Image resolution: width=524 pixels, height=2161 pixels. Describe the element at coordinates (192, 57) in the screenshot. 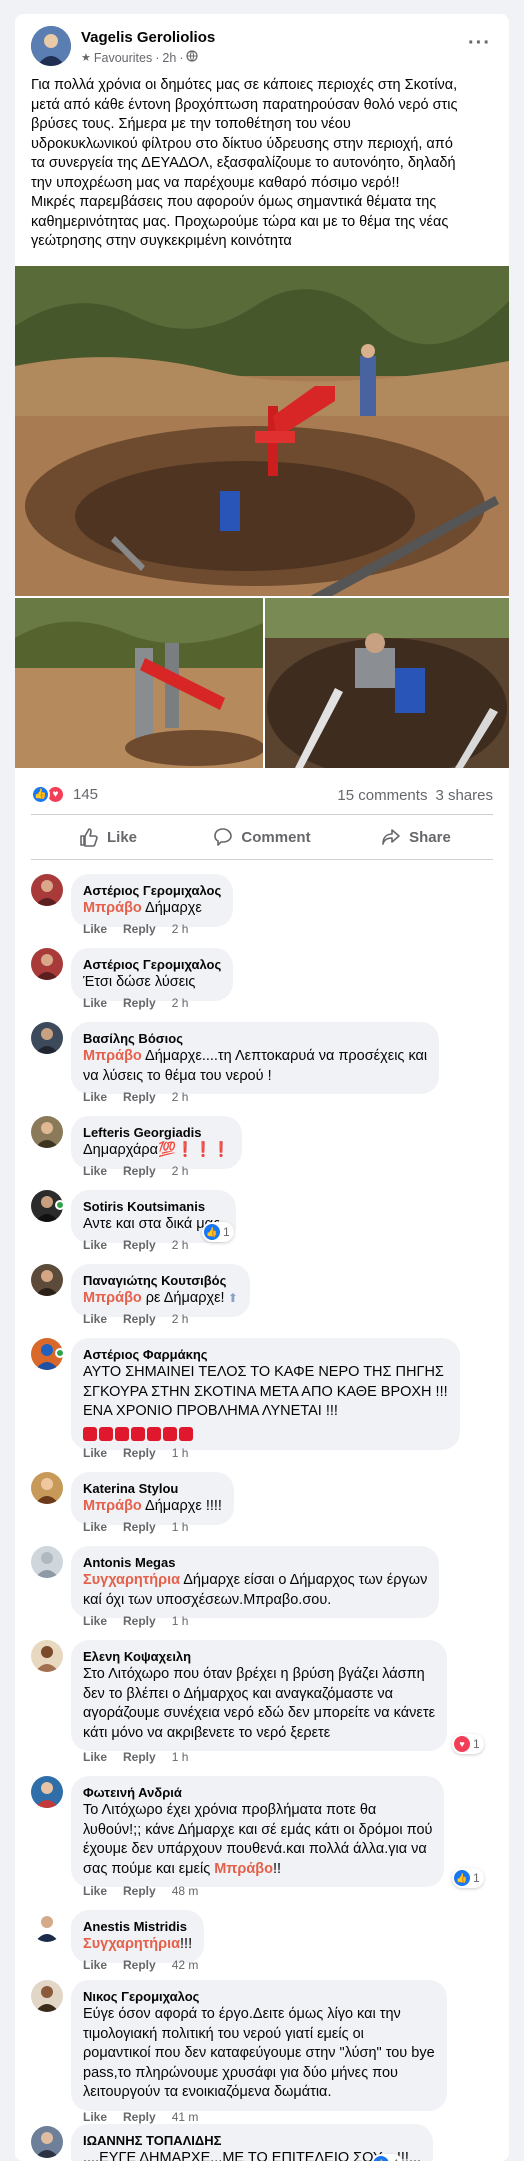

I see `globe-icon` at that location.